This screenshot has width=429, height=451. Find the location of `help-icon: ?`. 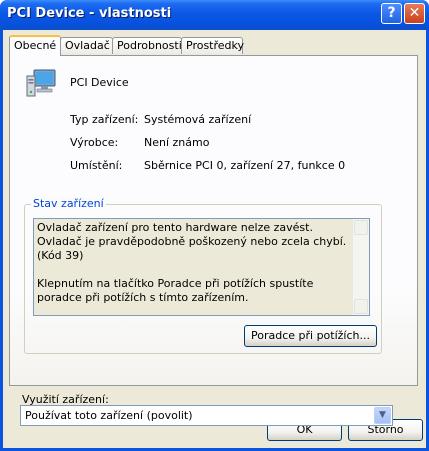

help-icon: ? is located at coordinates (391, 13).